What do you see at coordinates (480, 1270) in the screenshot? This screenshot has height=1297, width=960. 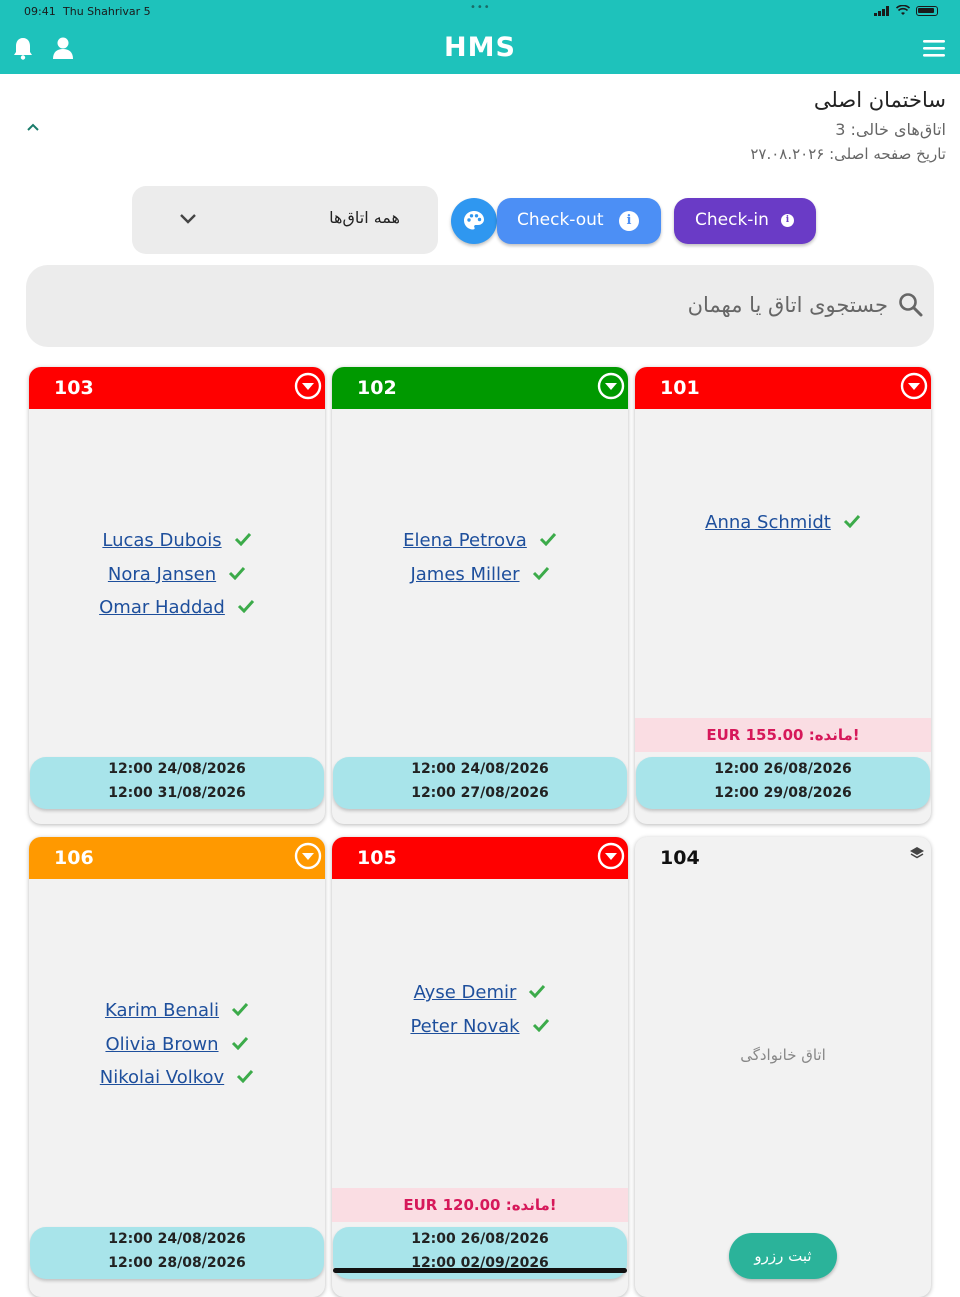 I see `home-indicator` at bounding box center [480, 1270].